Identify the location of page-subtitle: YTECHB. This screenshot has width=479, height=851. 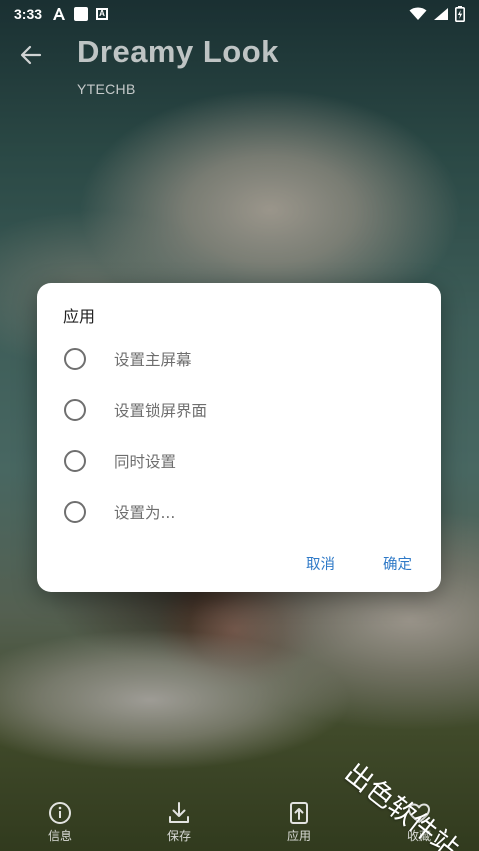
(106, 89).